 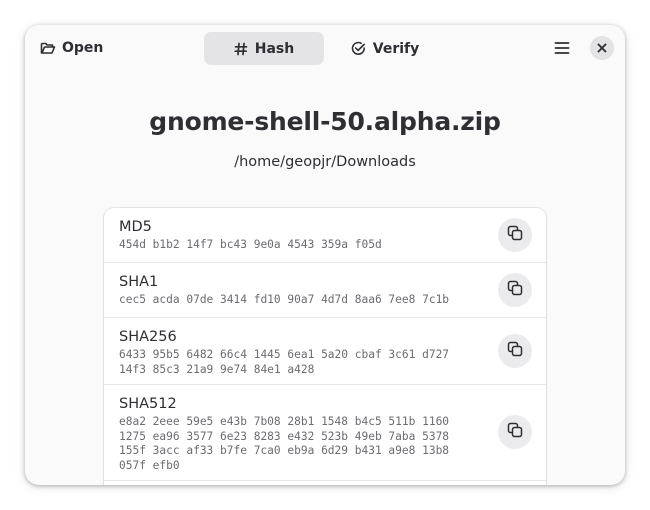 I want to click on copy-md5-button, so click(x=515, y=235).